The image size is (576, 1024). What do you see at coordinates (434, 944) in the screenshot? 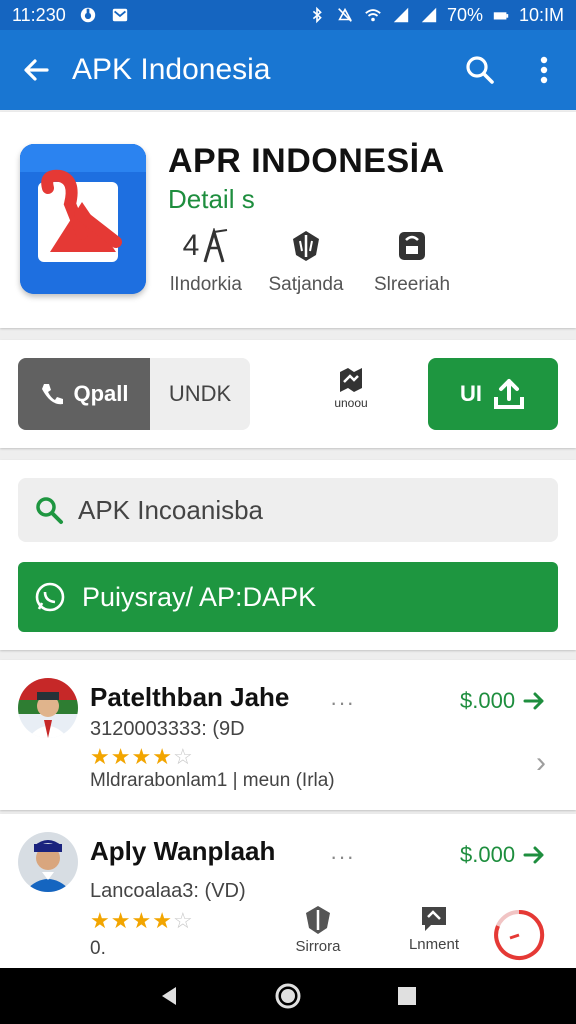
I see `comment-action-label: Lnment` at bounding box center [434, 944].